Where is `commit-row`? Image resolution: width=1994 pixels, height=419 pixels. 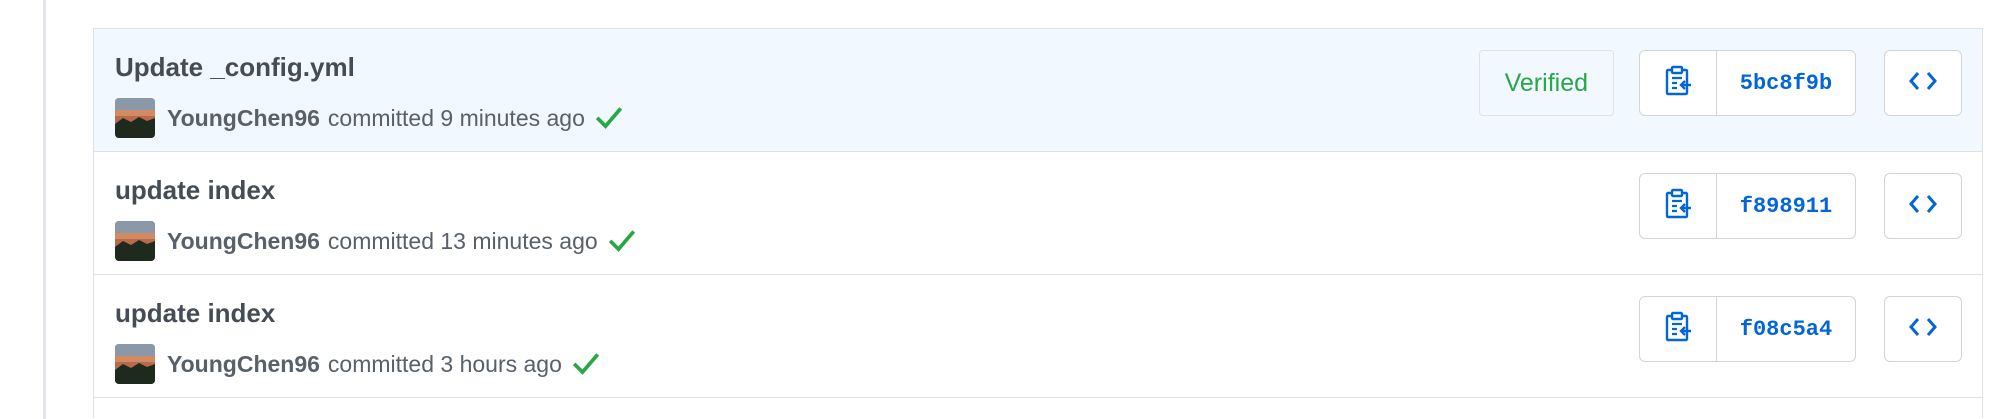 commit-row is located at coordinates (1038, 408).